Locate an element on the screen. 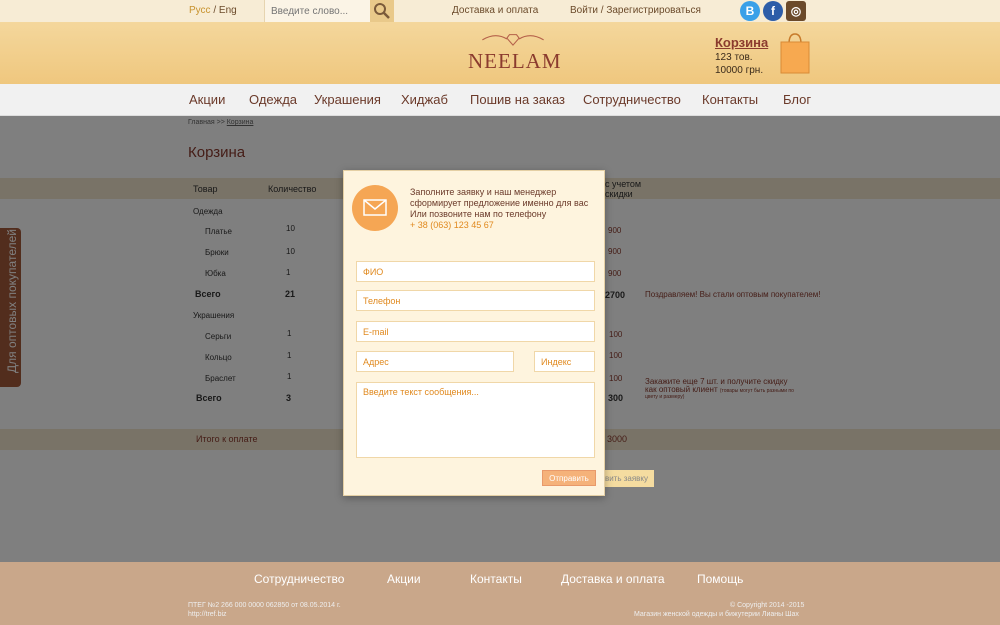 Image resolution: width=1000 pixels, height=625 pixels. language-switch: Русс / Eng is located at coordinates (213, 10).